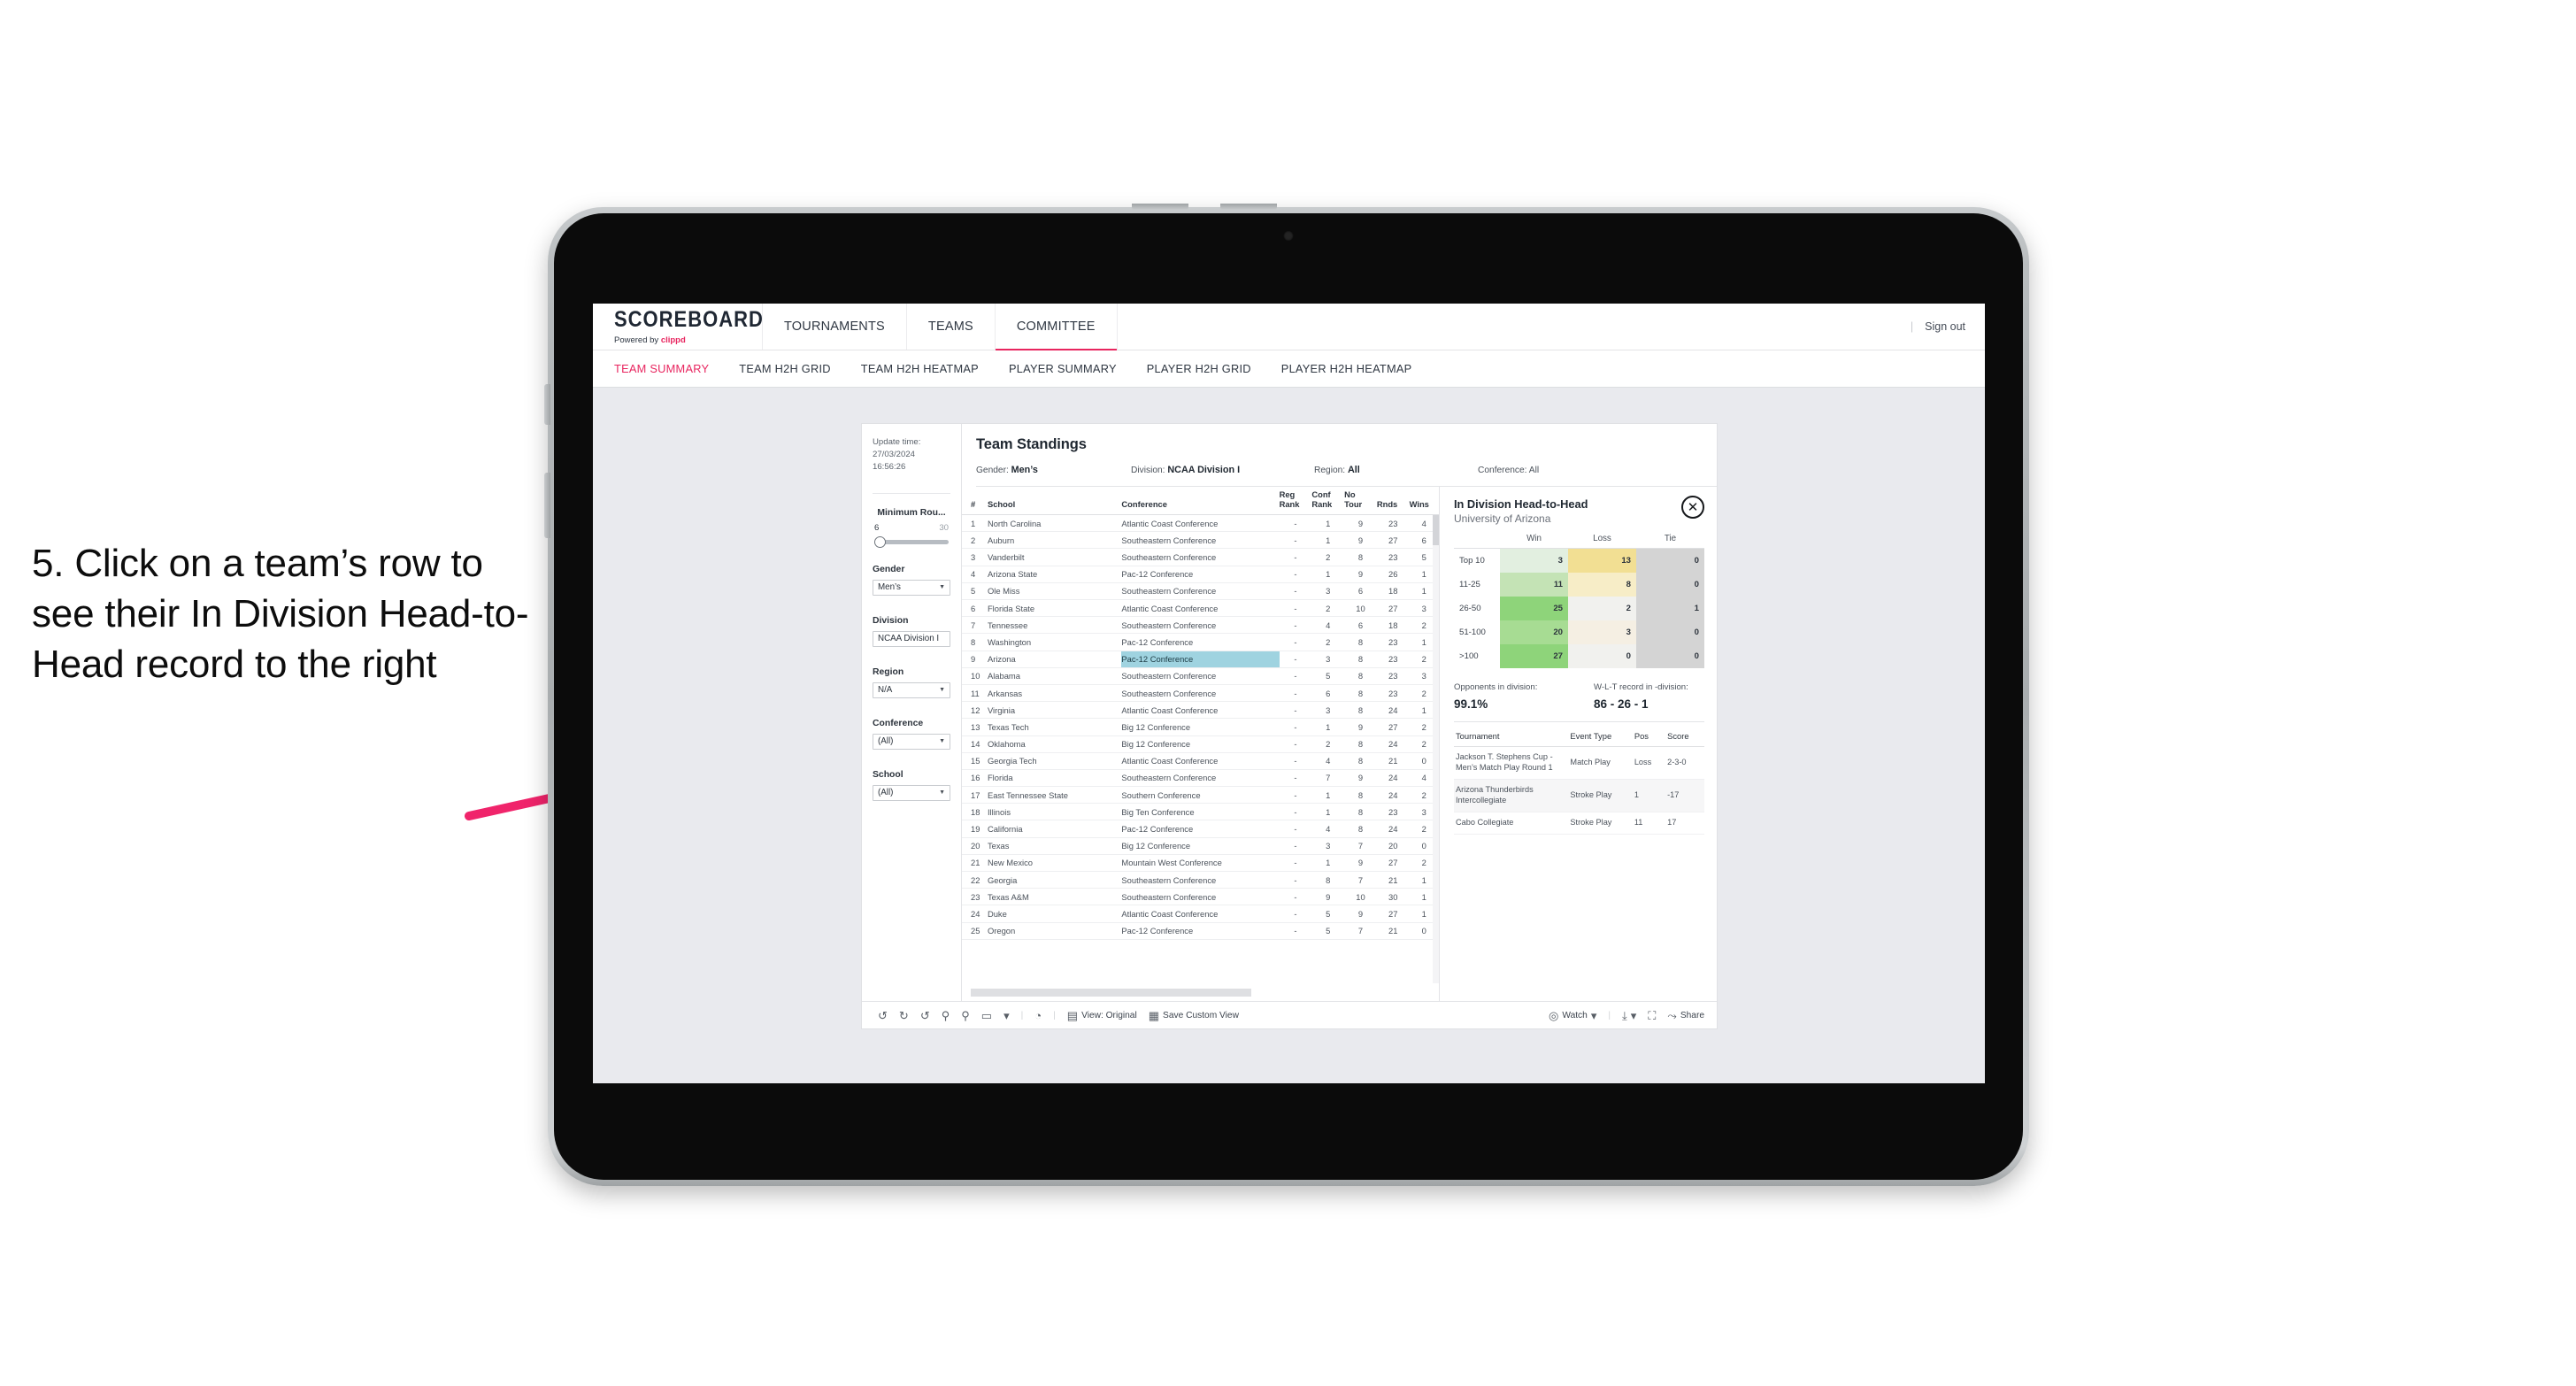  What do you see at coordinates (1038, 1015) in the screenshot?
I see `clock-icon: ◔` at bounding box center [1038, 1015].